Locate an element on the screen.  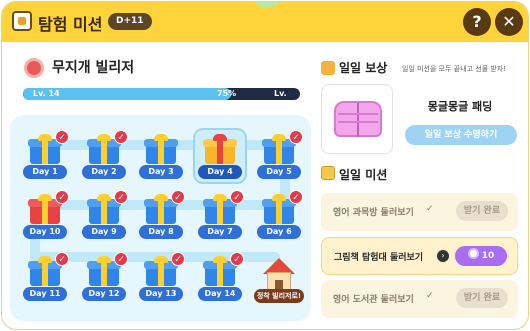
day-reward-1: ✓ Day 1 is located at coordinates (45, 157).